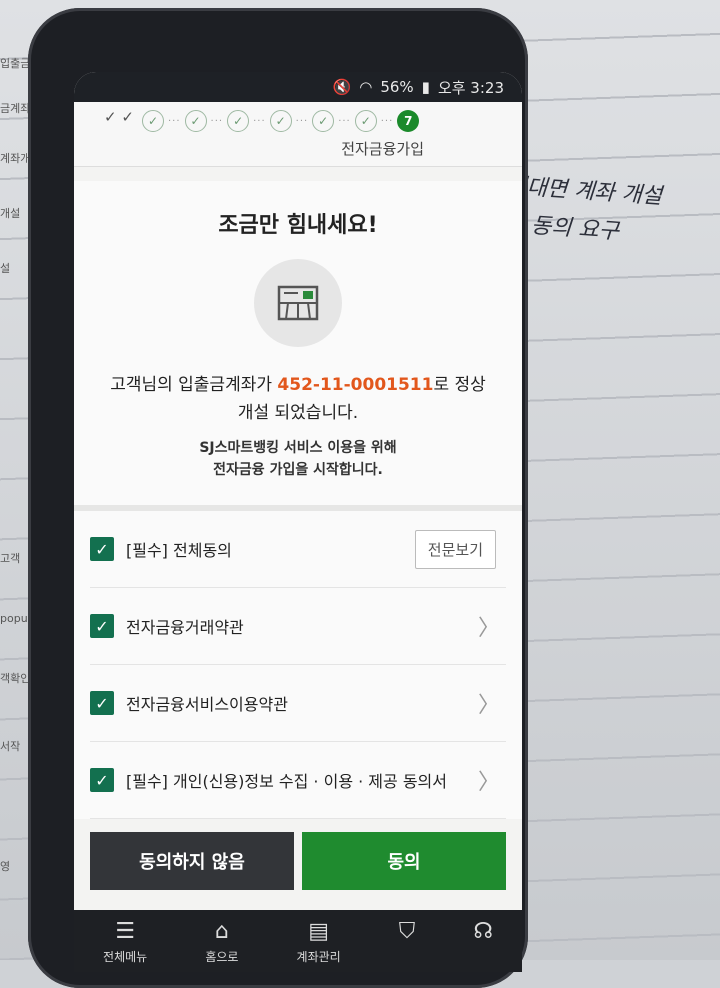  Describe the element at coordinates (298, 303) in the screenshot. I see `building-icon` at that location.